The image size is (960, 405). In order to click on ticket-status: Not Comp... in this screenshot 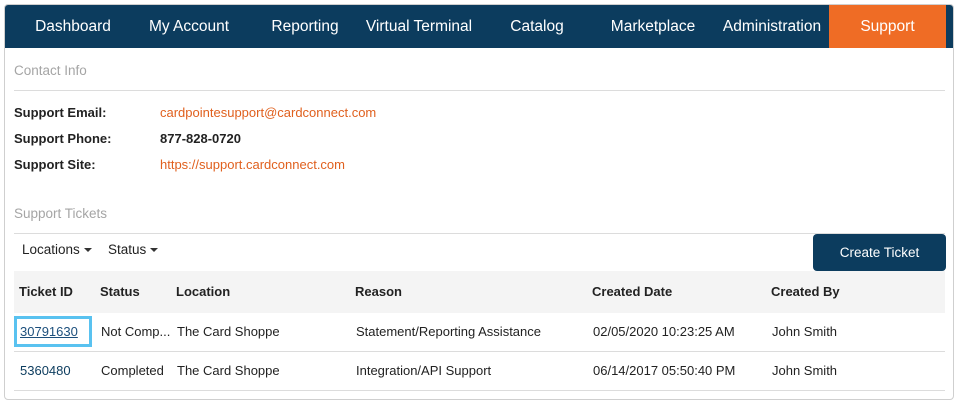, I will do `click(136, 331)`.